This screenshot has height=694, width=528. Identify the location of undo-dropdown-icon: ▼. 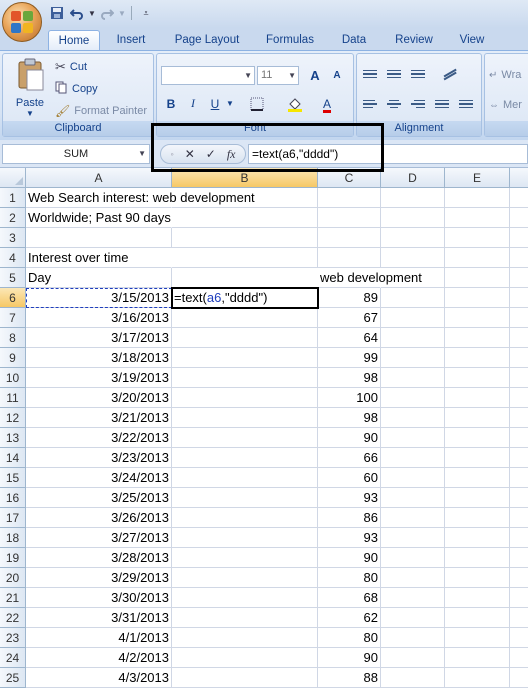
(92, 13).